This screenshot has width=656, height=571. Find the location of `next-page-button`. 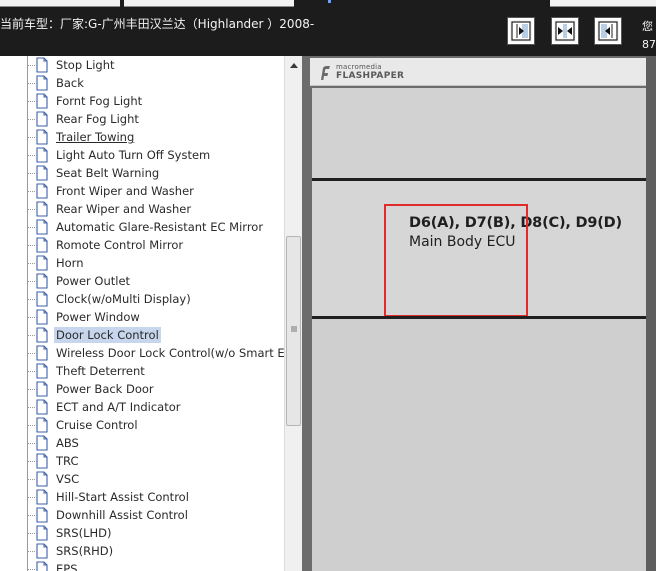

next-page-button is located at coordinates (608, 31).